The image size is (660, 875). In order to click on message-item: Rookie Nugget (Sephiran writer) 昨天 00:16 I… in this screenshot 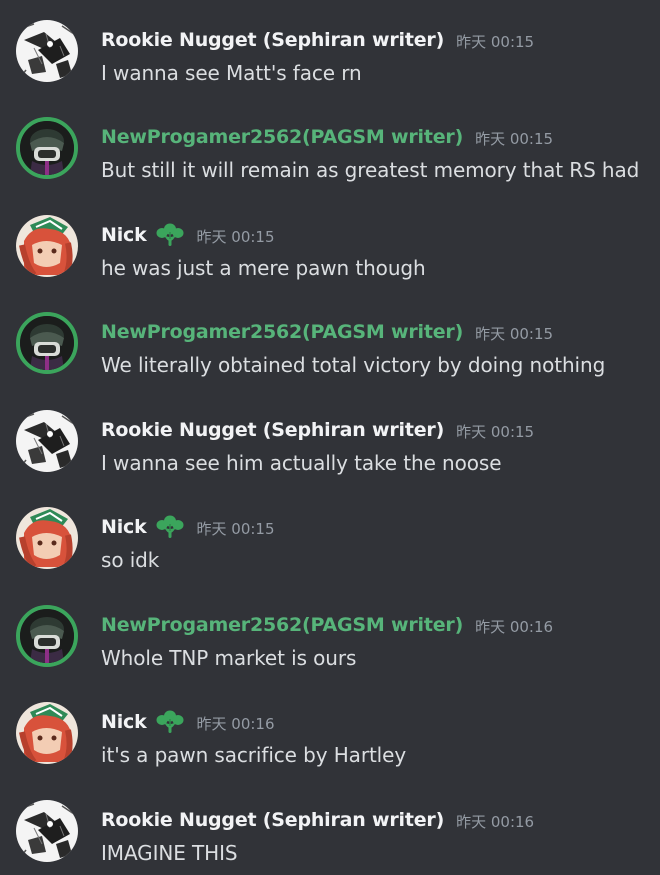, I will do `click(330, 832)`.